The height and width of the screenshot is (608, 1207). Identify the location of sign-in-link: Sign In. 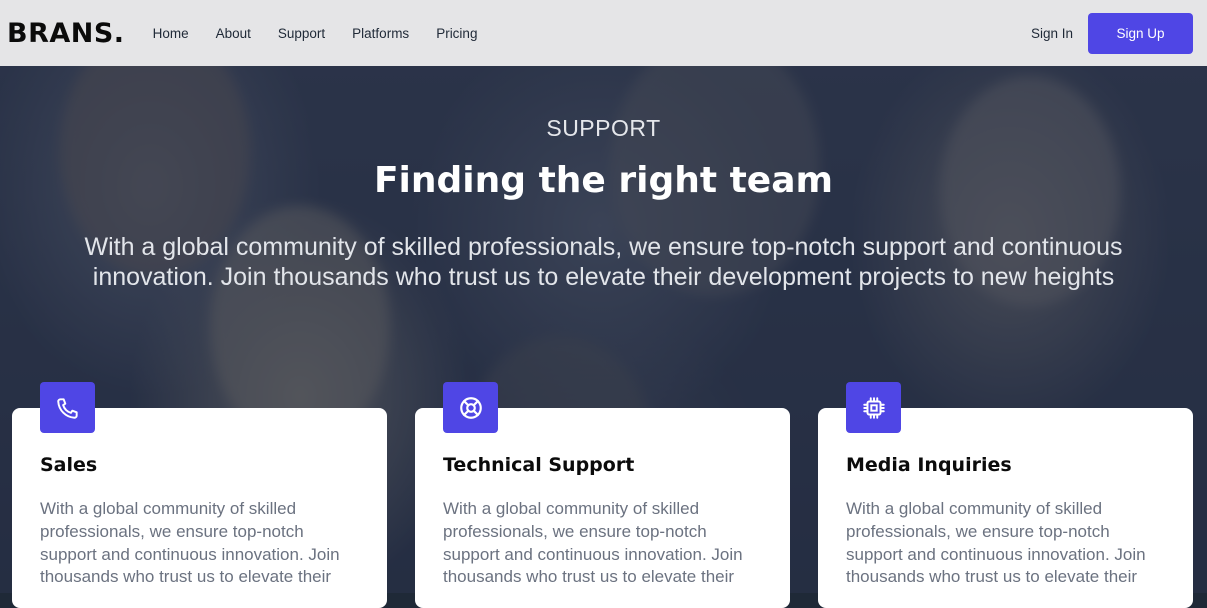
(1052, 33).